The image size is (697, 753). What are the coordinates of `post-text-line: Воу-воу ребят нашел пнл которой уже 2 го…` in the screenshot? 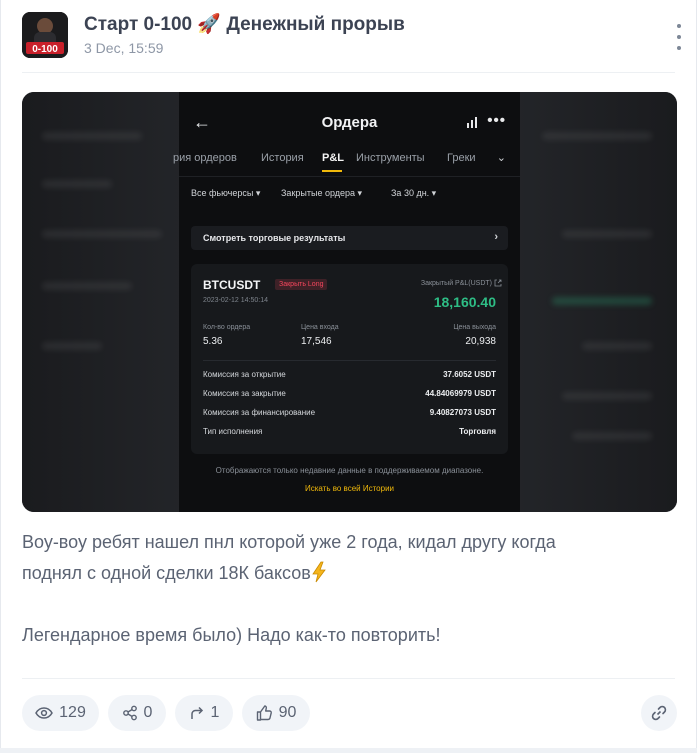 It's located at (289, 542).